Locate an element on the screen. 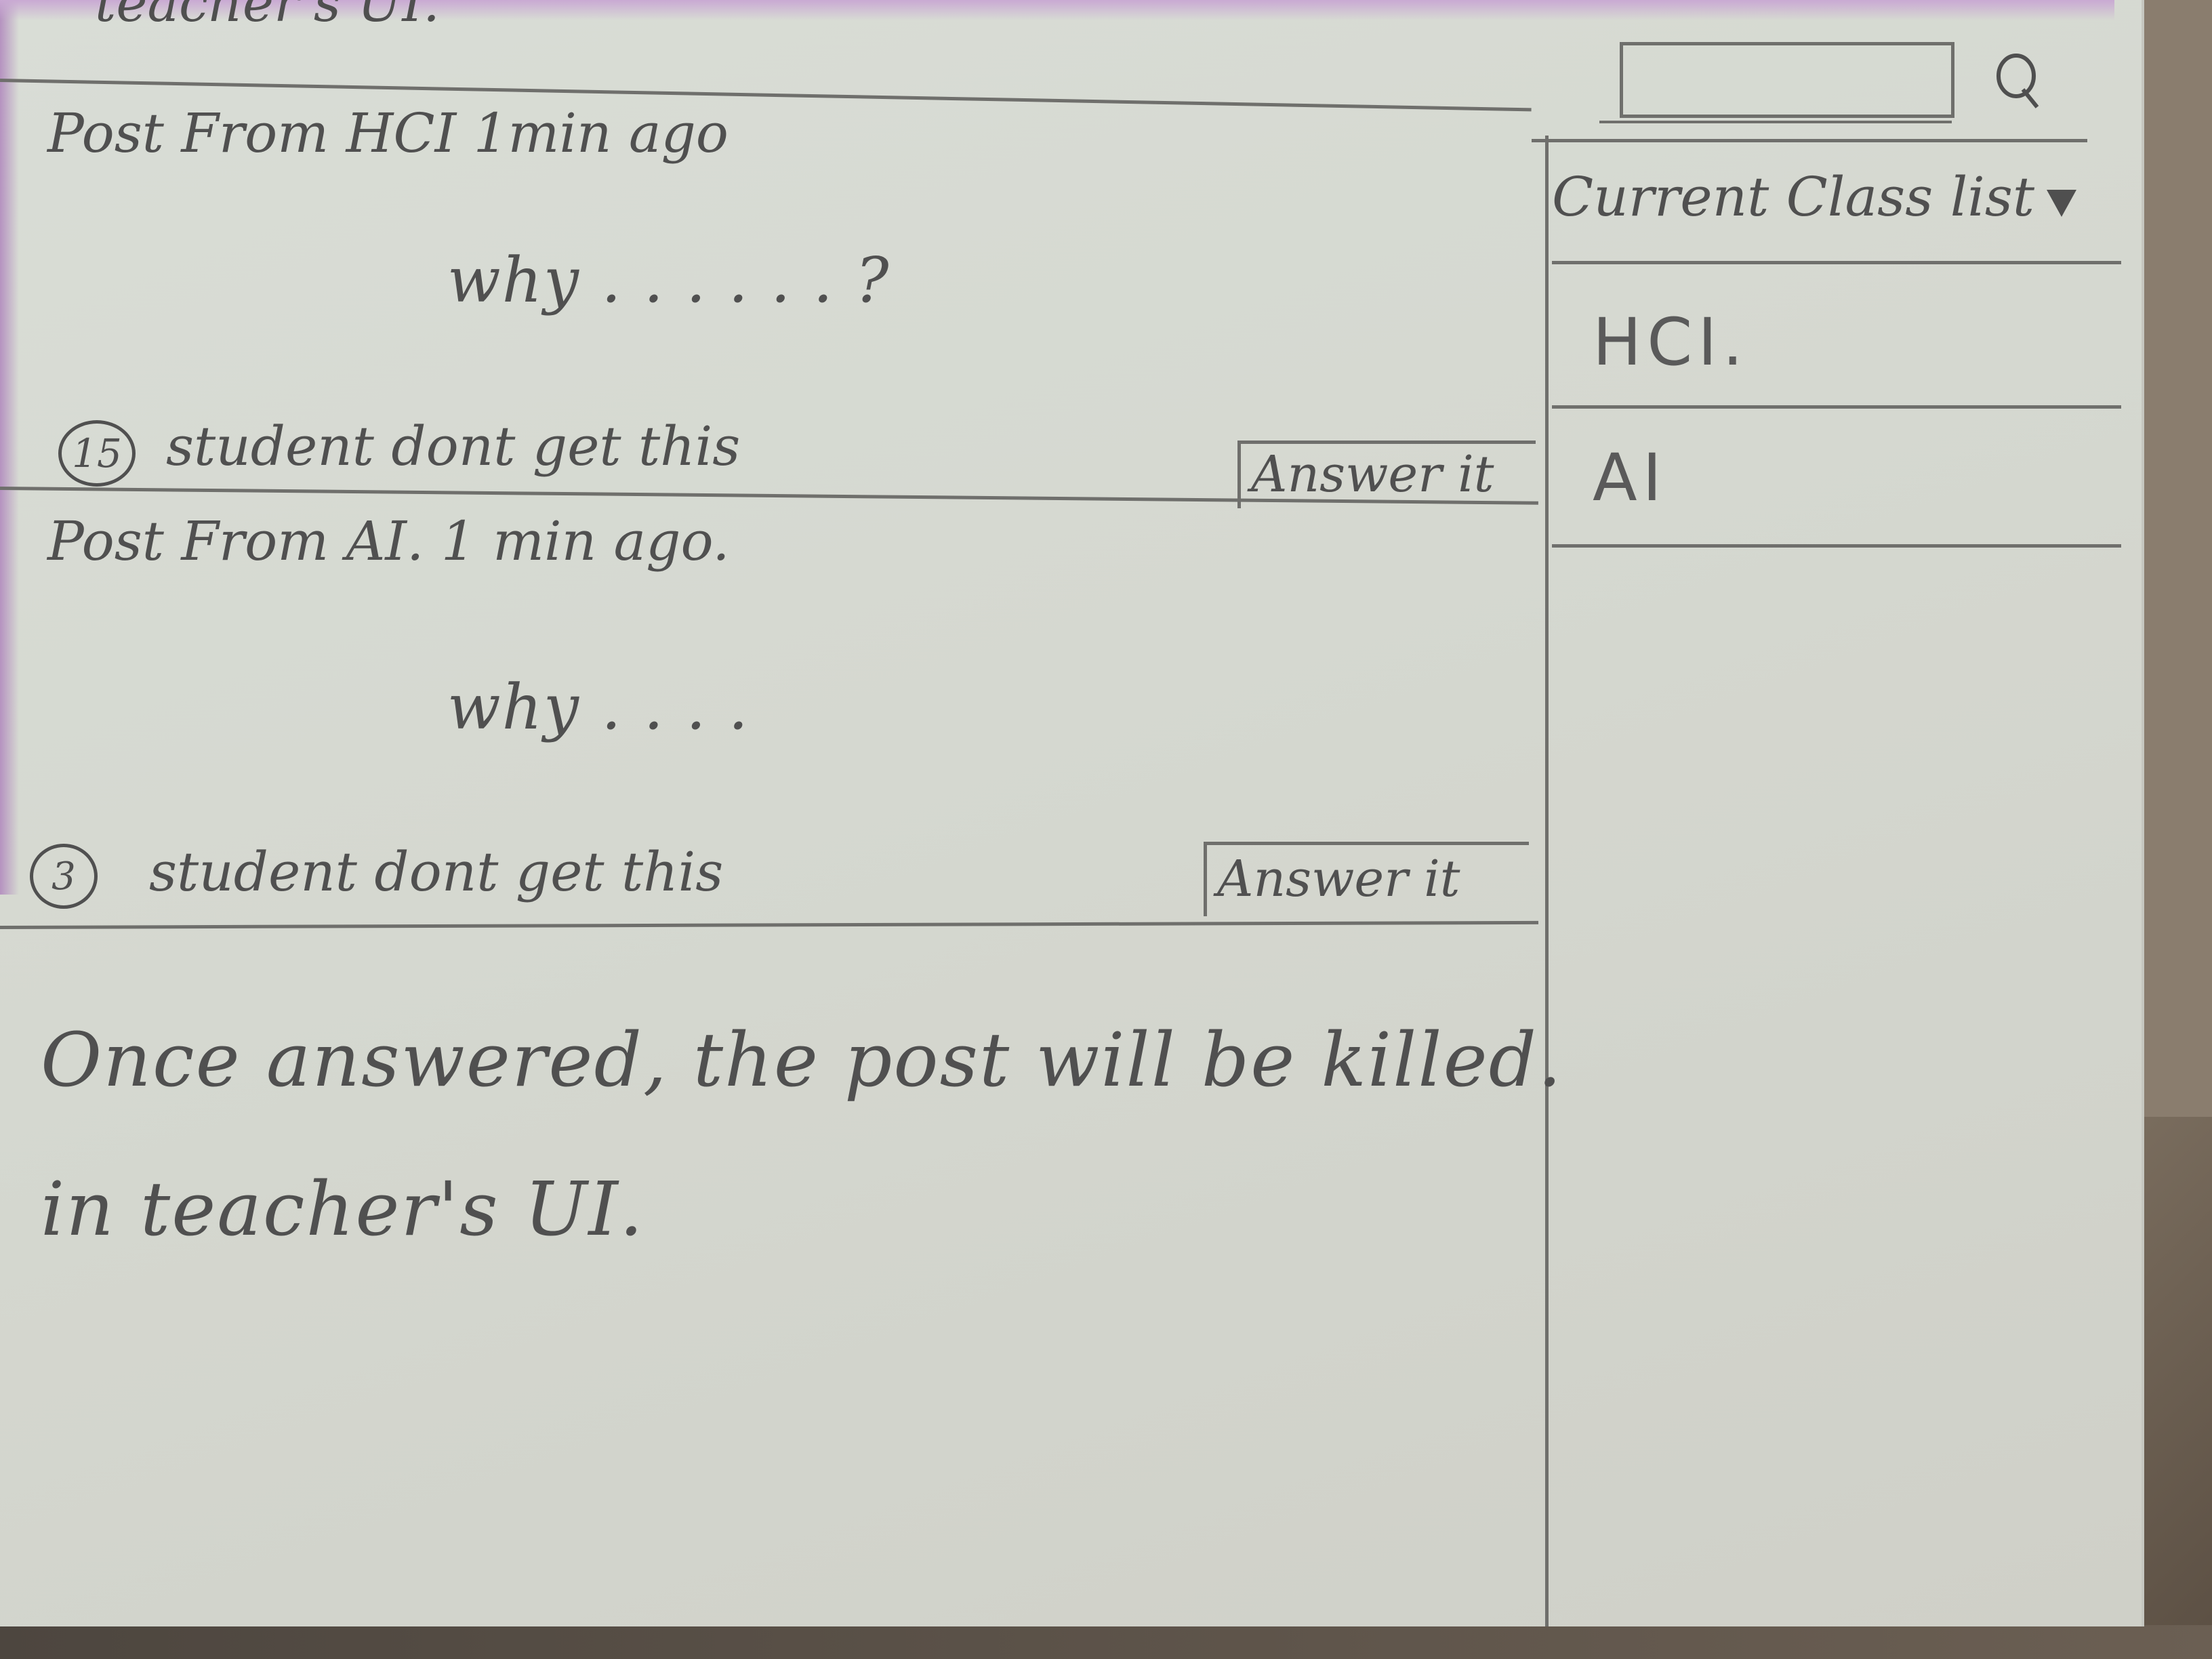  confused-count: 15 is located at coordinates (97, 453).